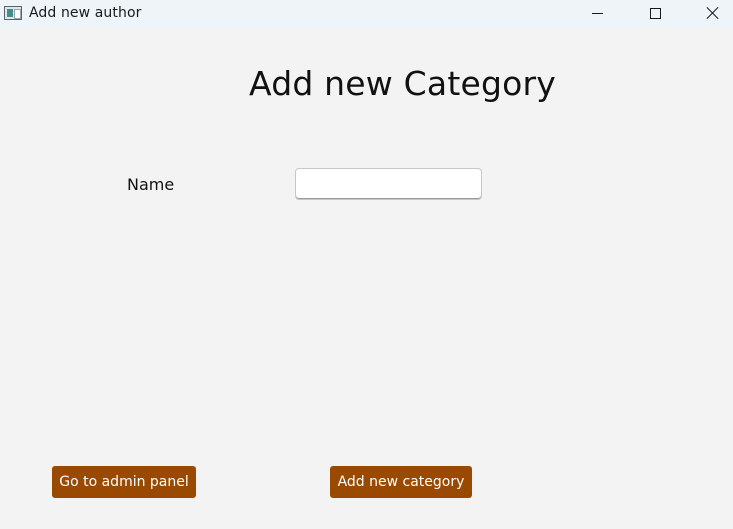  Describe the element at coordinates (124, 482) in the screenshot. I see `go-to-admin-panel-button: Go to admin panel` at that location.